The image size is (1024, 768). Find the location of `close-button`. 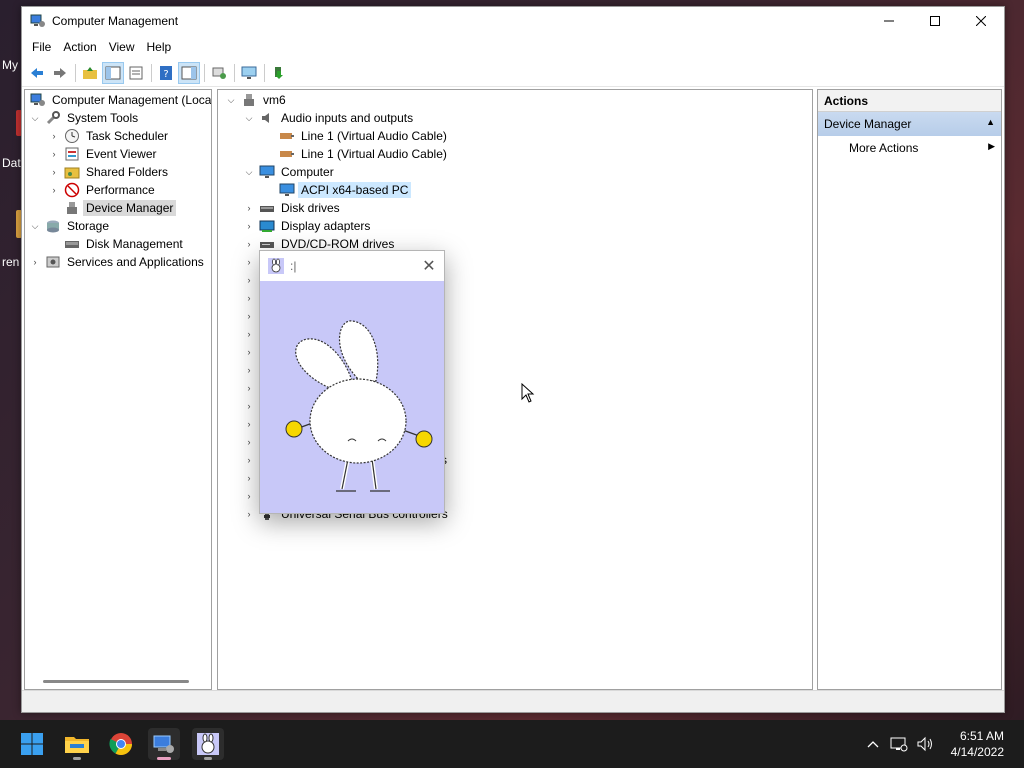

close-button is located at coordinates (981, 21).